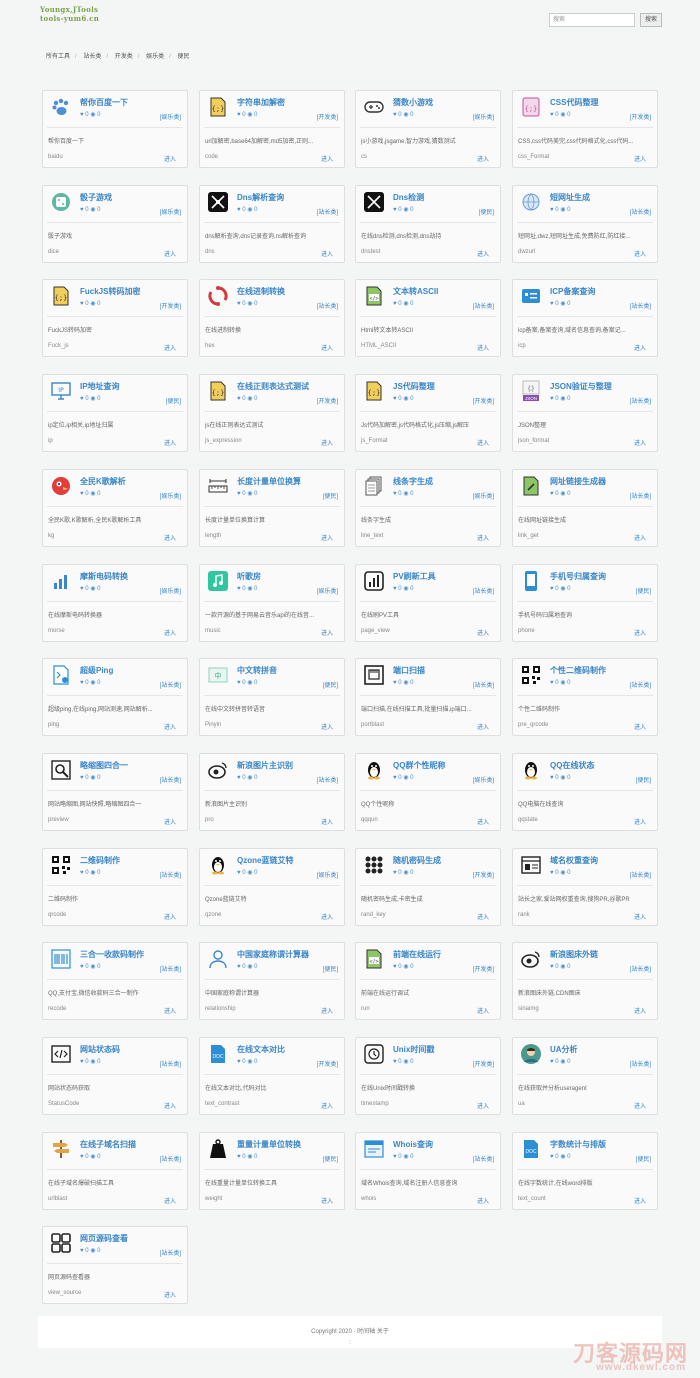  Describe the element at coordinates (115, 413) in the screenshot. I see `tool-card-ip: IP IP地址查询 ♥ 0 ◉ 0 [便民] ip定位,ip相关,ip地址归属 ip 进入` at that location.